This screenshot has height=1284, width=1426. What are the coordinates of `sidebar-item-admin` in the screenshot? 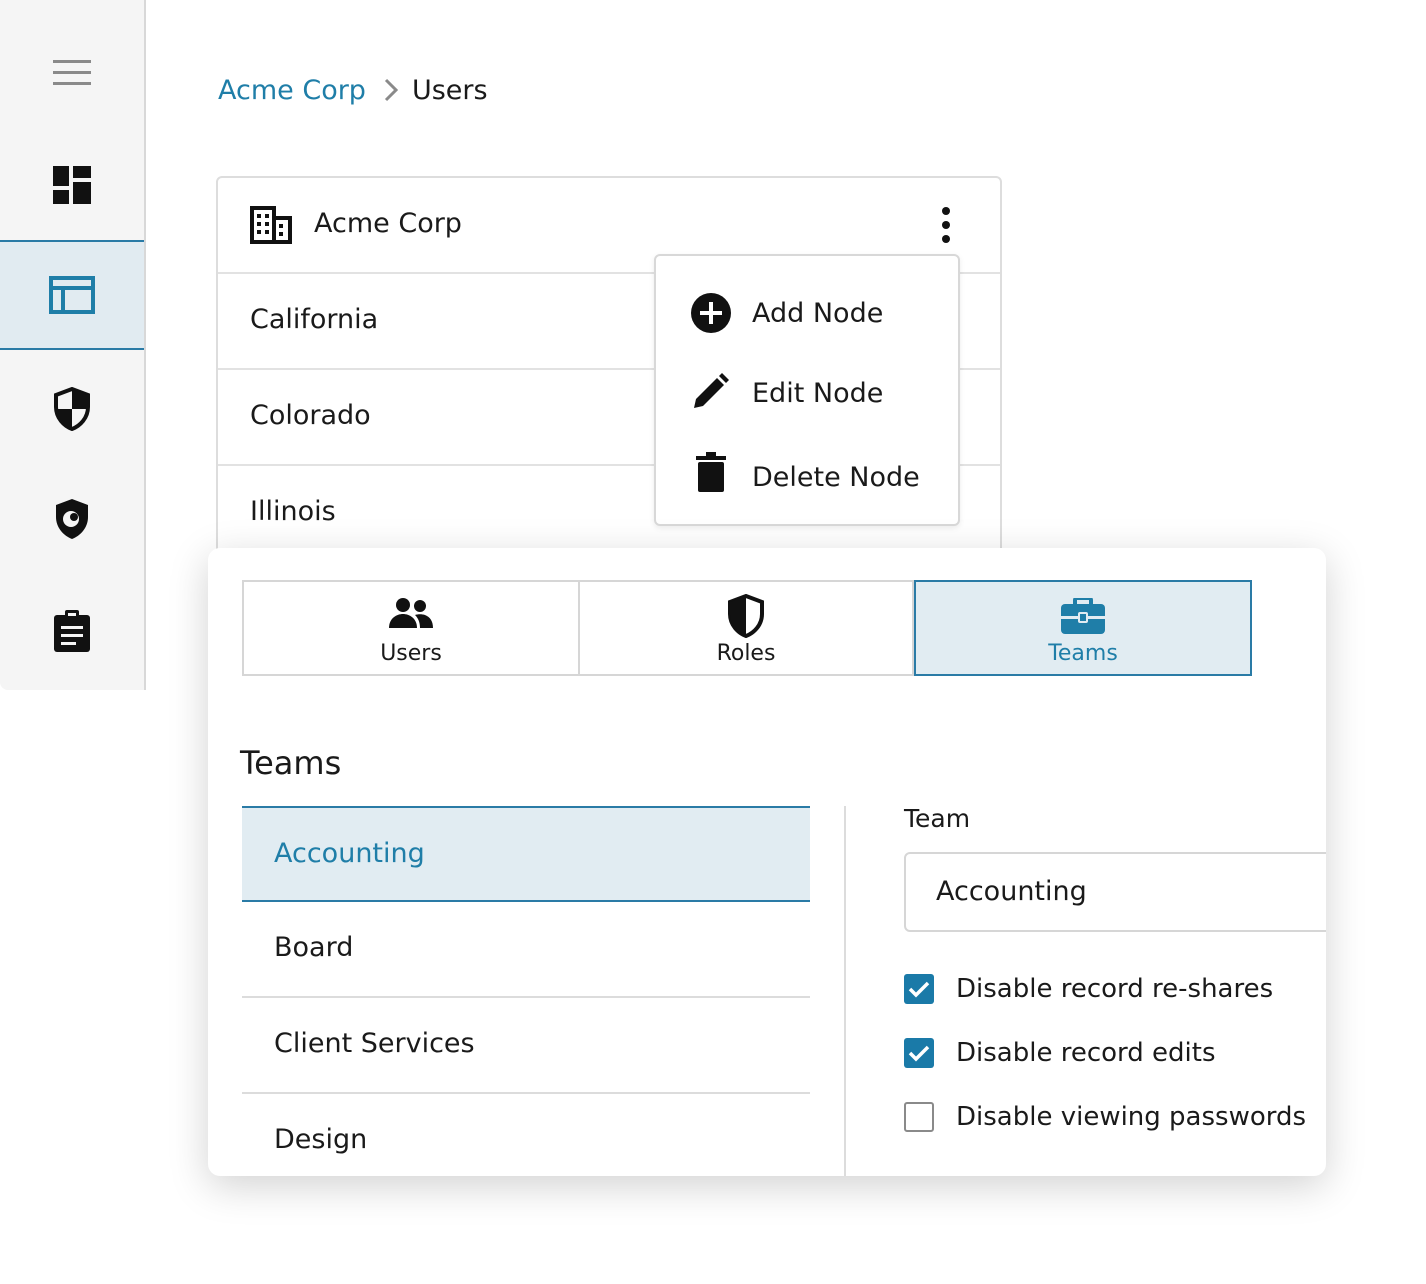 It's located at (72, 295).